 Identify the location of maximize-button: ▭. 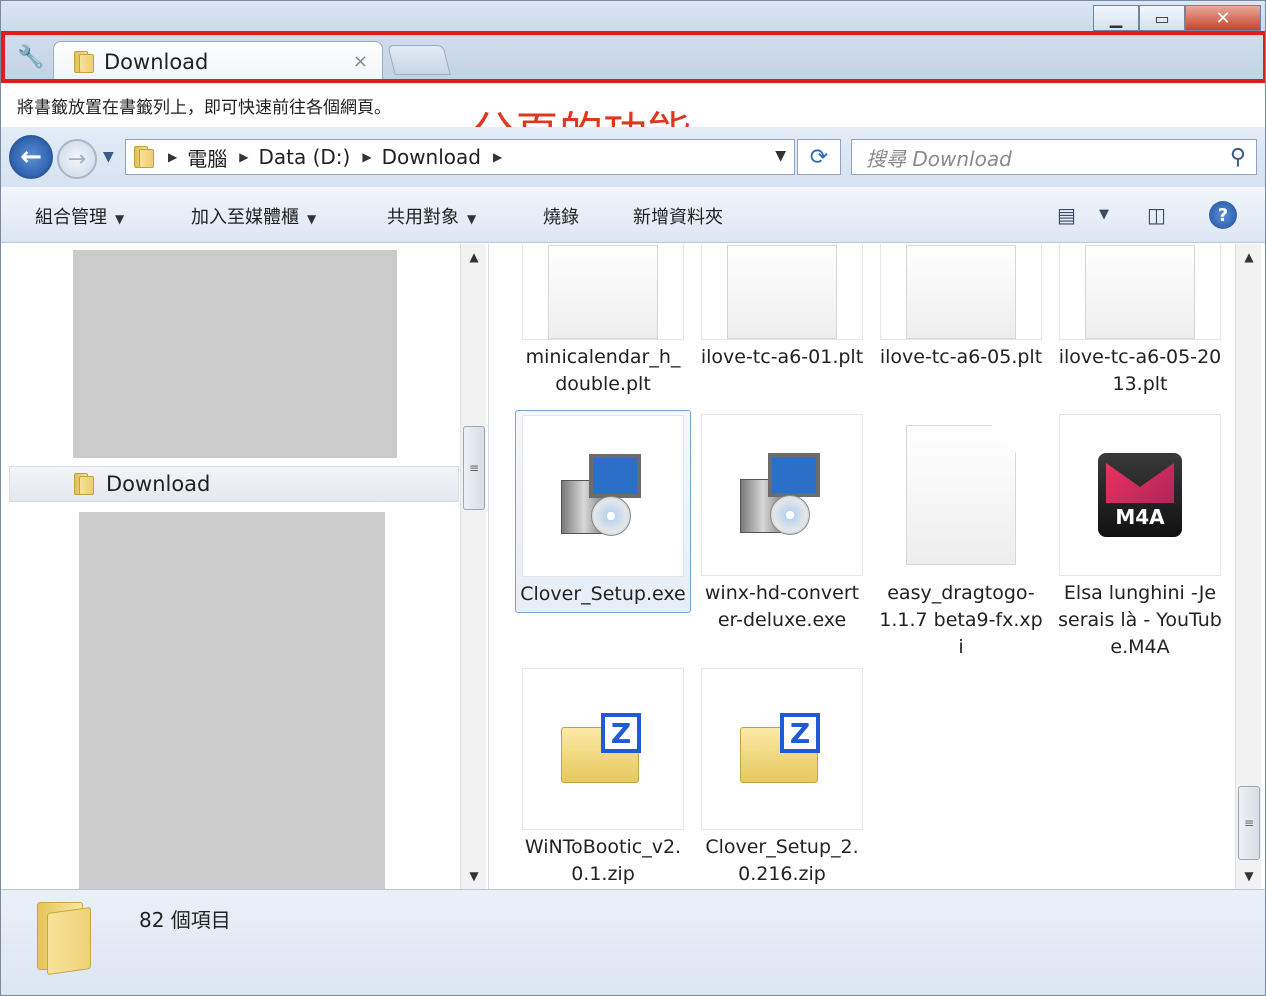
(1162, 18).